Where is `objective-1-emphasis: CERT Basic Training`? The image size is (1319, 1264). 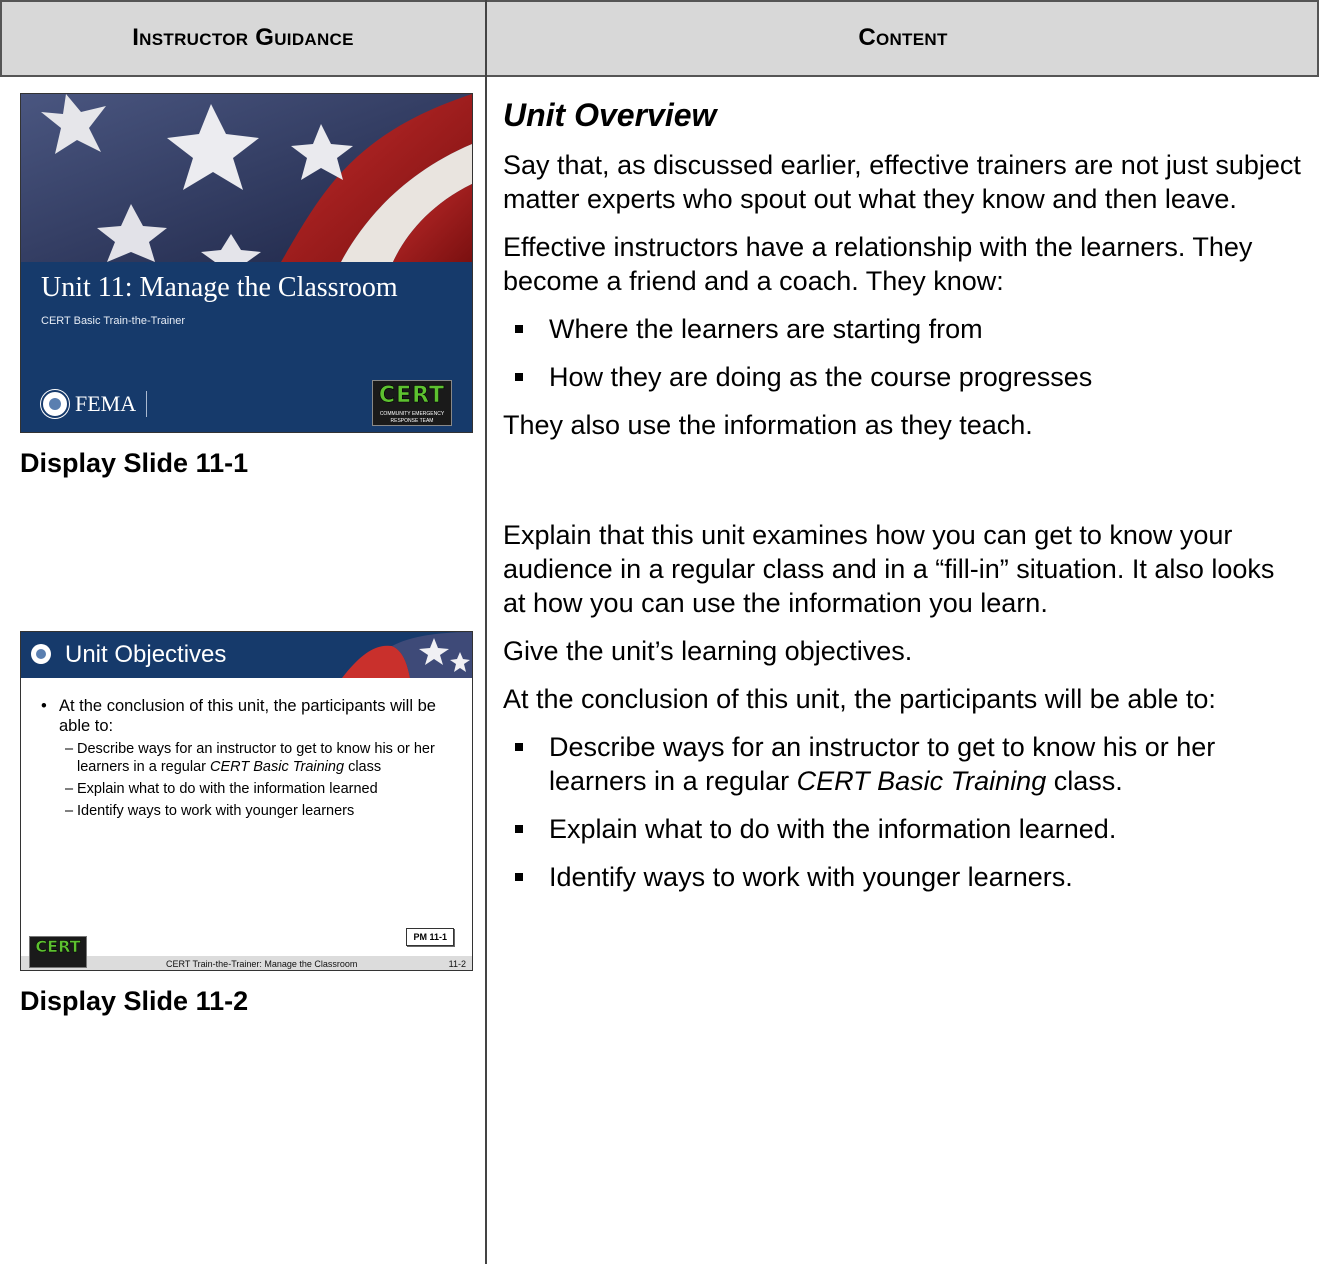
objective-1-emphasis: CERT Basic Training is located at coordinates (921, 781).